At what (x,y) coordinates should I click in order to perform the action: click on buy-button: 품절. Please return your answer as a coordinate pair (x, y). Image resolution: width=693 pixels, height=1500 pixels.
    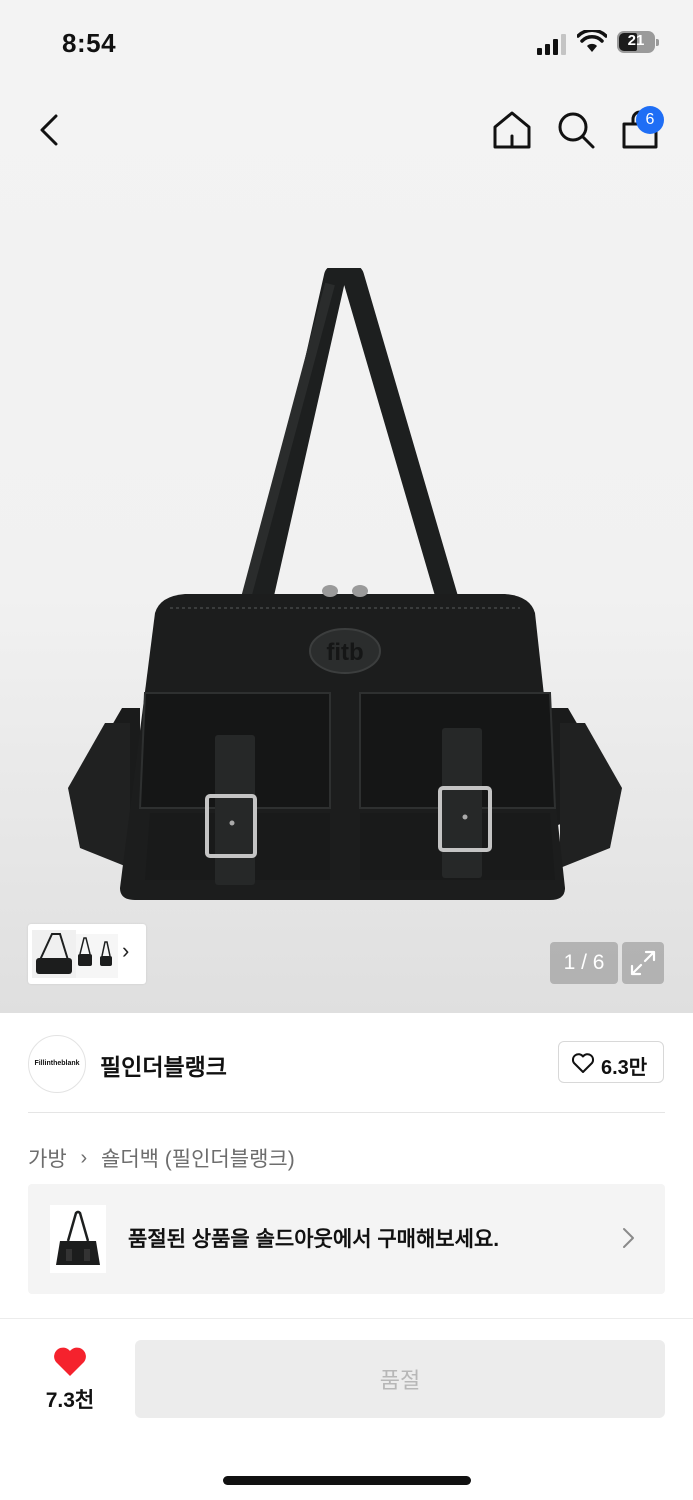
    Looking at the image, I should click on (400, 1379).